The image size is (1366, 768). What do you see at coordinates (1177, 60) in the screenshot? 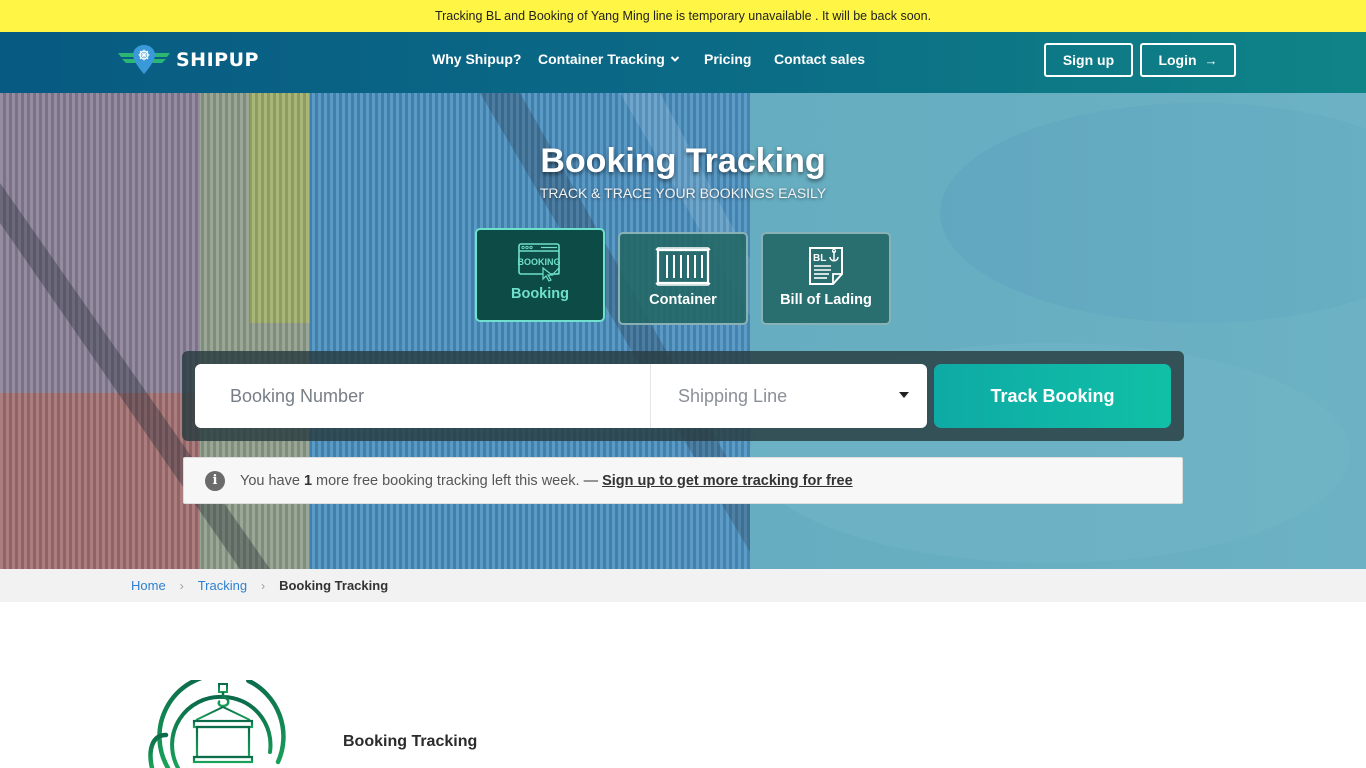
I see `login-label: Login` at bounding box center [1177, 60].